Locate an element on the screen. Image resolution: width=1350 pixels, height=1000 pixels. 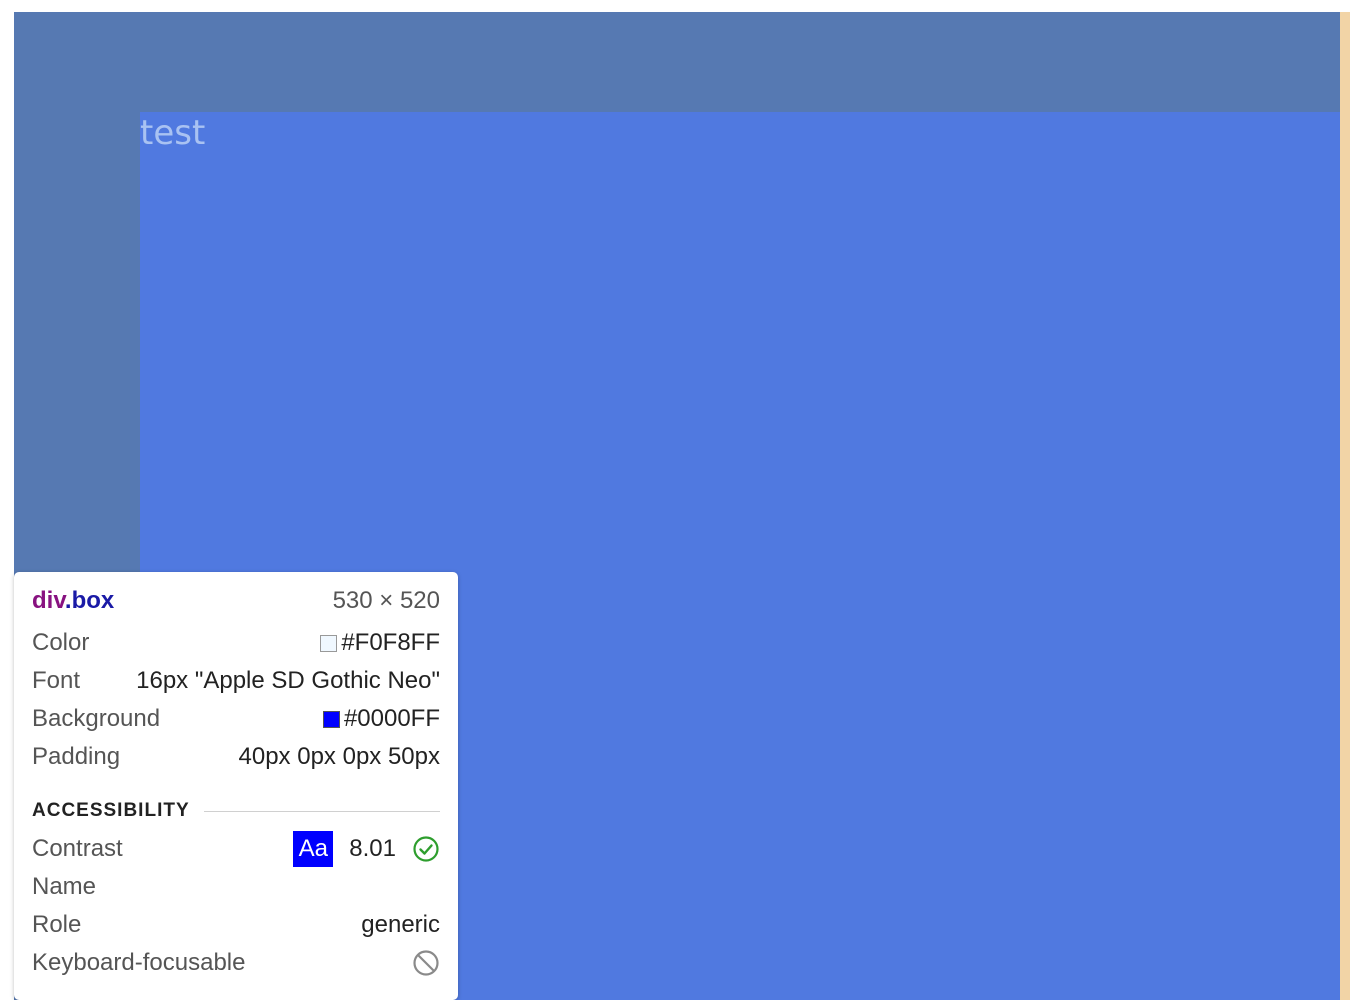
row-keyboard-focusable: Keyboard-focusable is located at coordinates (236, 963).